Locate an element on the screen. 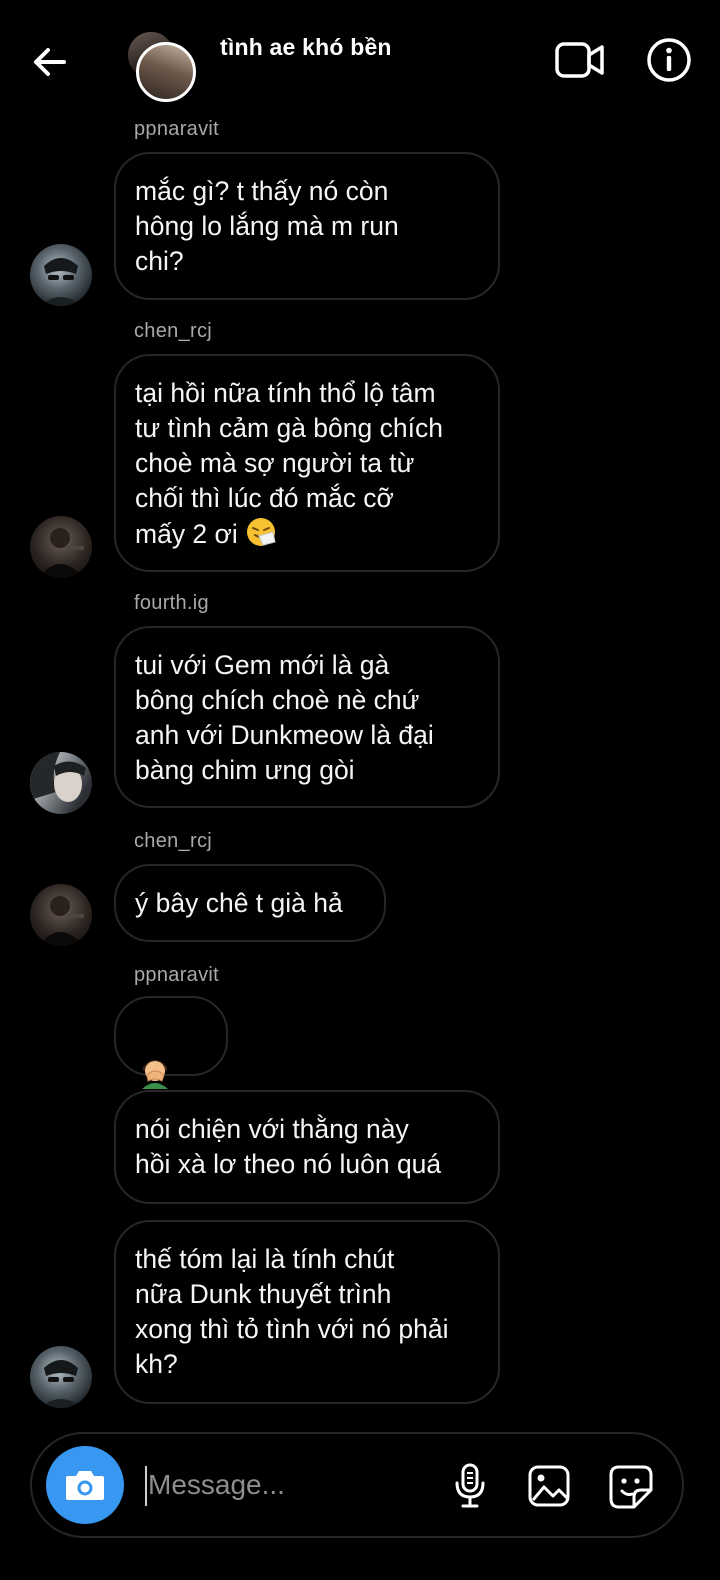 This screenshot has width=720, height=1580. info-button is located at coordinates (669, 60).